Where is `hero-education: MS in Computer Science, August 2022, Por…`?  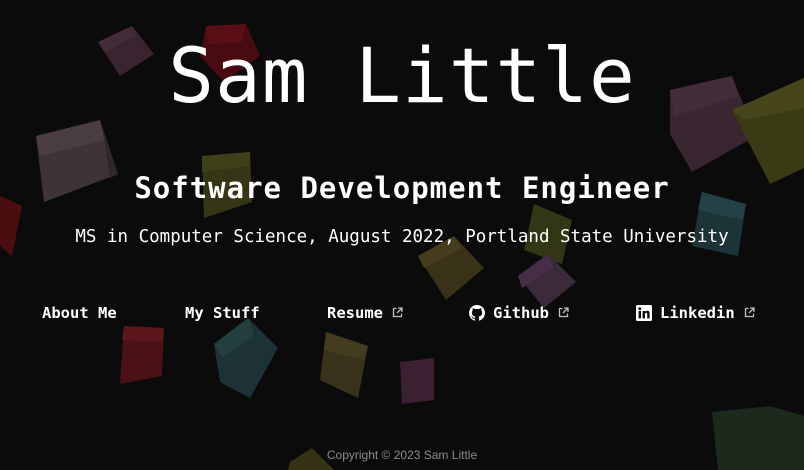
hero-education: MS in Computer Science, August 2022, Por… is located at coordinates (402, 237).